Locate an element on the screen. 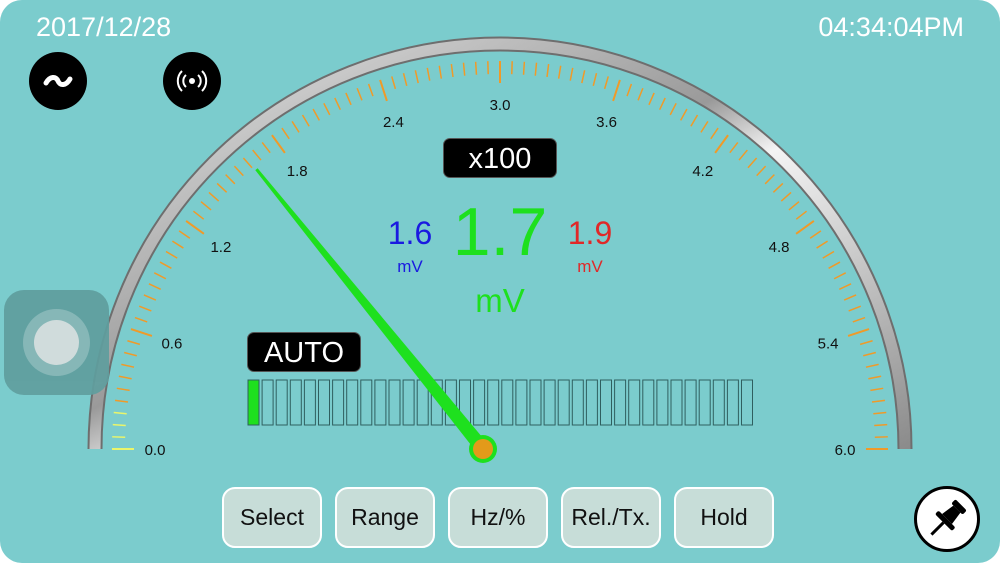 This screenshot has height=563, width=1000. hold-button: Hold is located at coordinates (724, 517).